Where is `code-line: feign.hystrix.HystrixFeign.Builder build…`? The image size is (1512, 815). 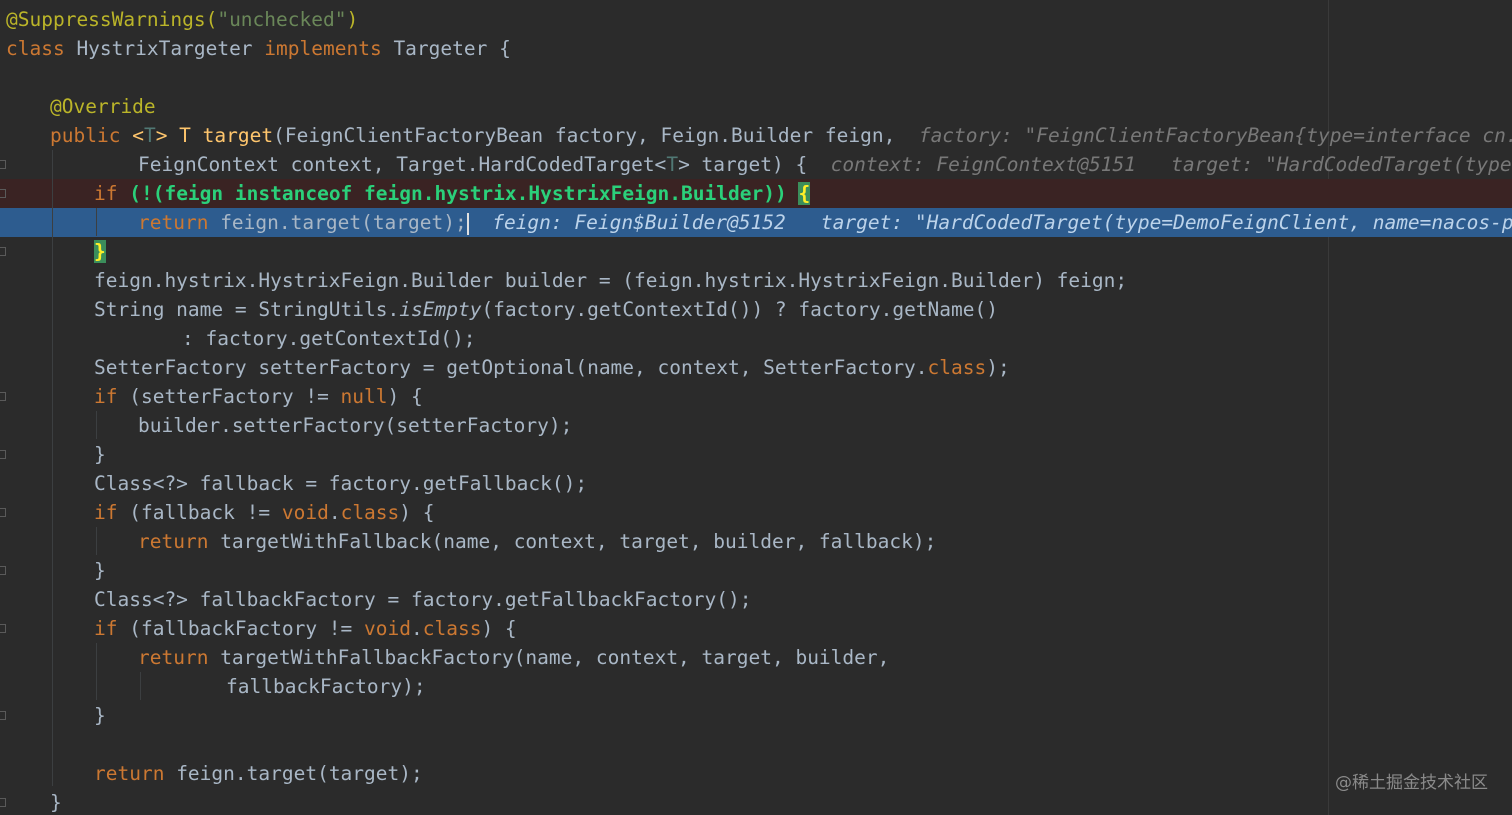 code-line: feign.hystrix.HystrixFeign.Builder build… is located at coordinates (756, 280).